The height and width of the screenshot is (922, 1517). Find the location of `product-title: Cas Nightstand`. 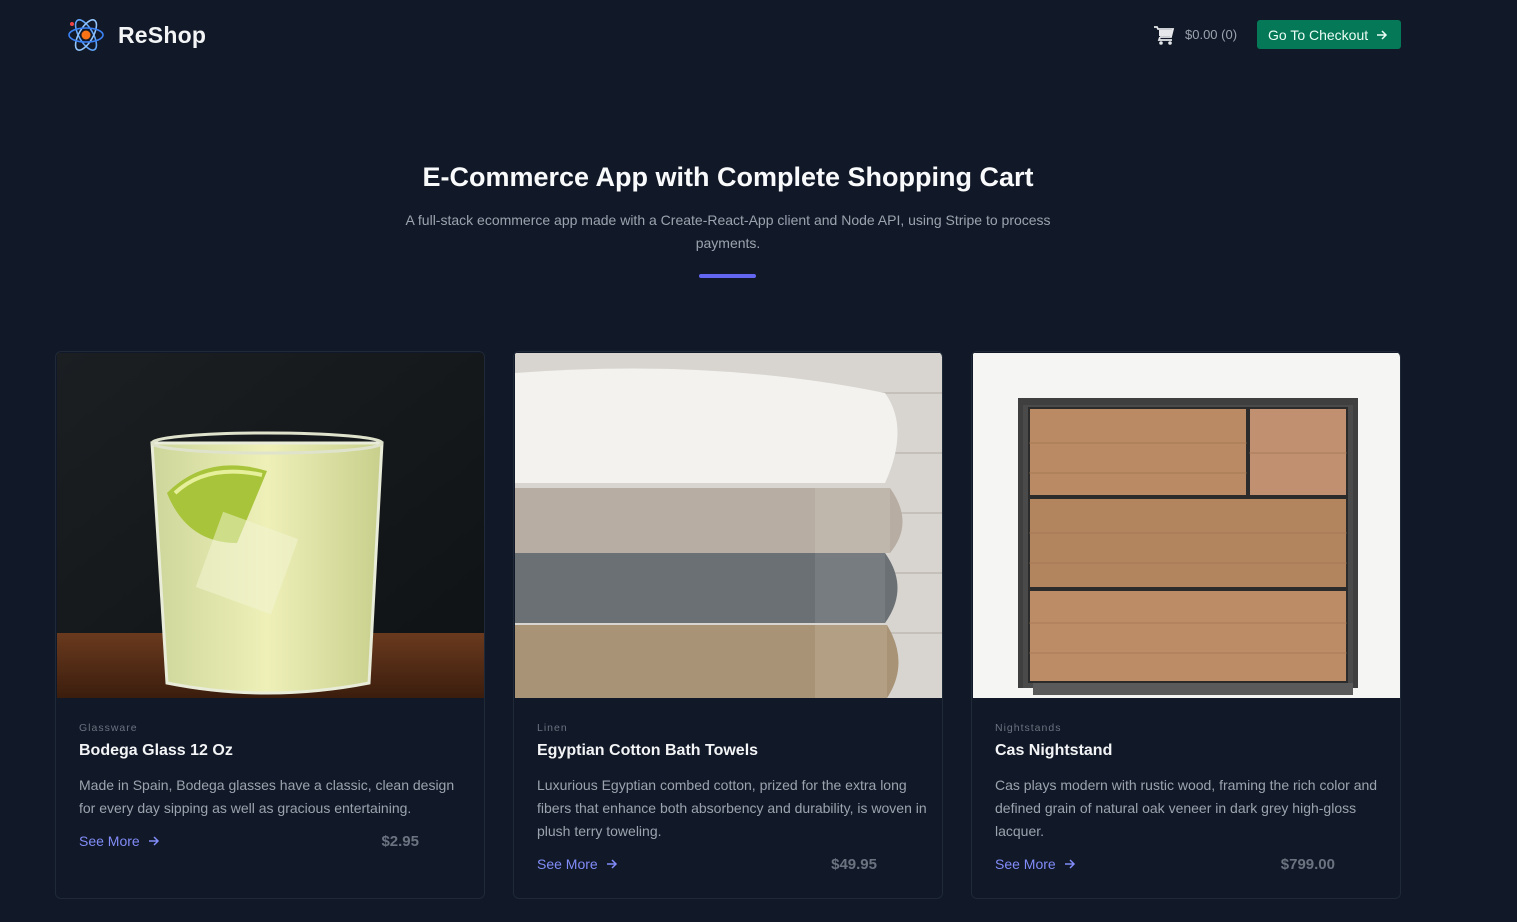

product-title: Cas Nightstand is located at coordinates (1053, 751).